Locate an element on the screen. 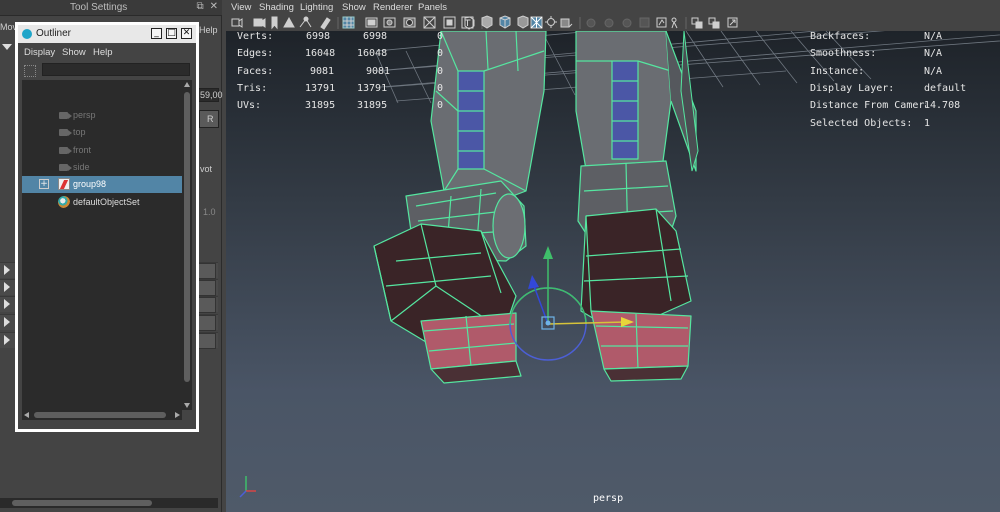 Image resolution: width=1000 pixels, height=512 pixels. reset-button: R is located at coordinates (209, 119).